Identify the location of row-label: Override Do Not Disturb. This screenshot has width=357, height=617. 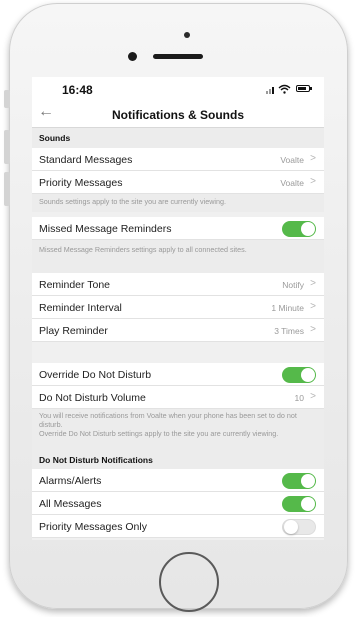
(95, 375).